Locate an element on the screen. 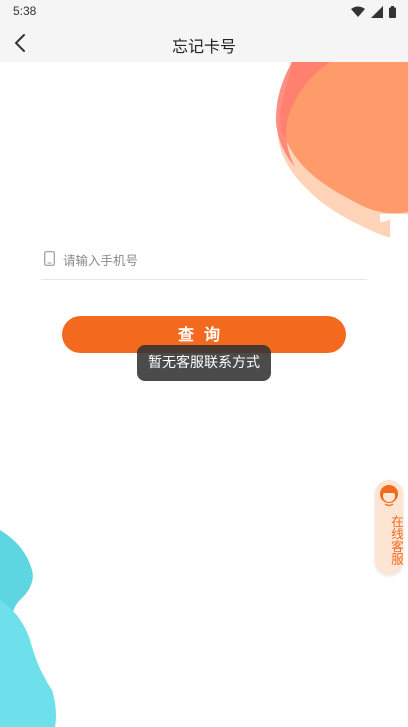  bottom-decoration is located at coordinates (28, 628).